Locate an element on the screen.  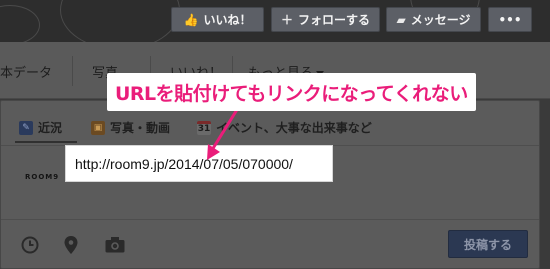
annotation-arrow-line is located at coordinates (225, 129).